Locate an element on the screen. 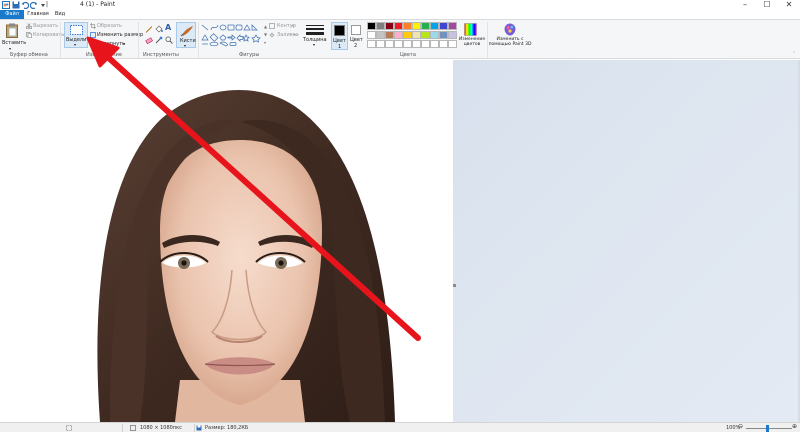  shapes-more-icon: ▾ is located at coordinates (265, 43).